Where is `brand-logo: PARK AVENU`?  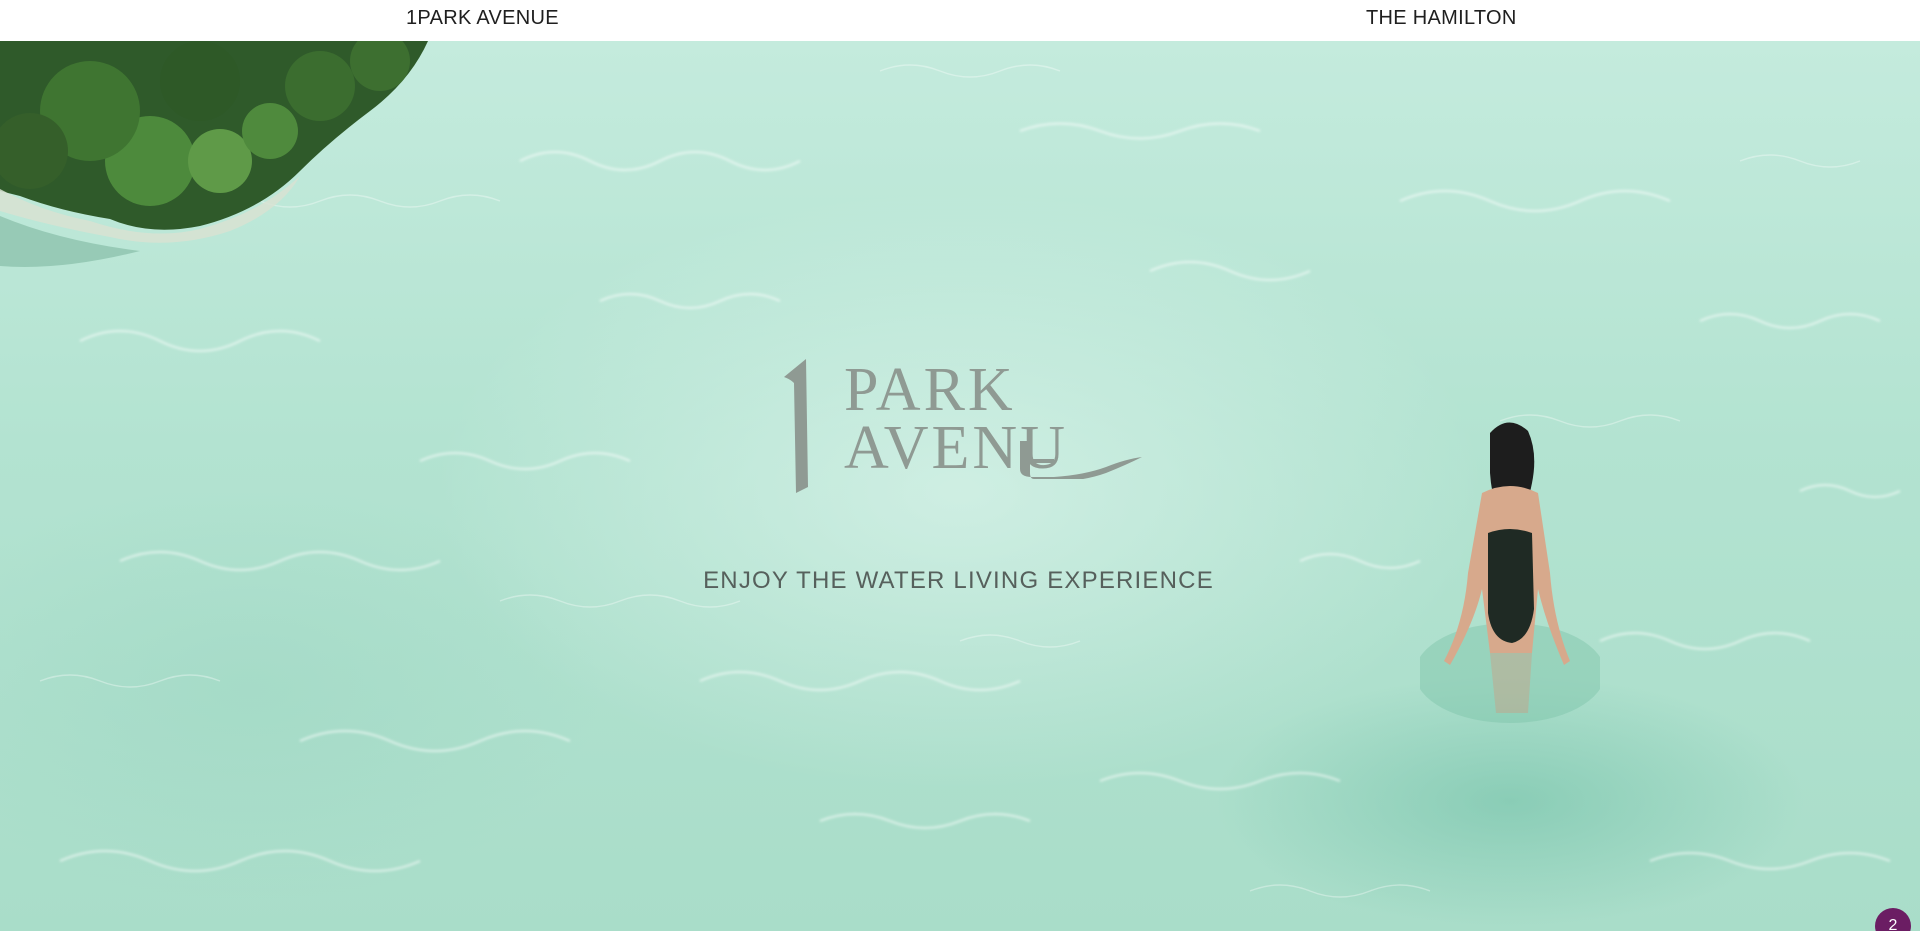 brand-logo: PARK AVENU is located at coordinates (961, 449).